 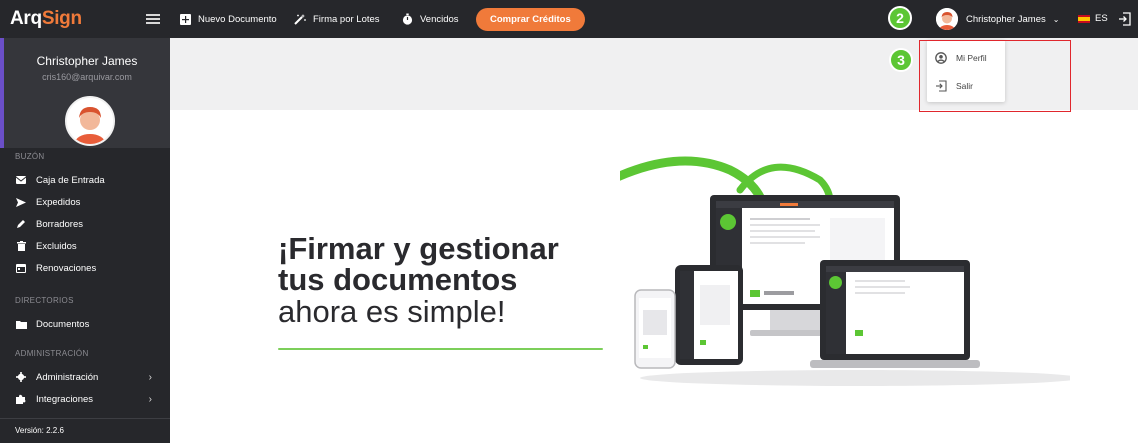 What do you see at coordinates (966, 86) in the screenshot?
I see `dropdown-item-logout: Salir` at bounding box center [966, 86].